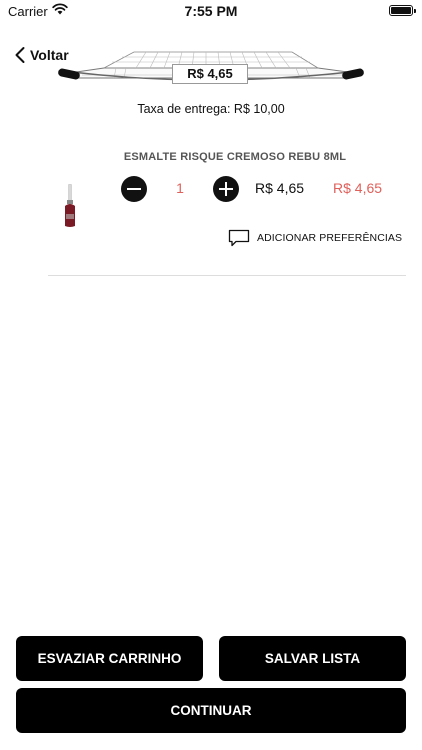 The image size is (422, 750). I want to click on product-name: ESMALTE RISQUE CREMOSO REBU 8ML, so click(235, 157).